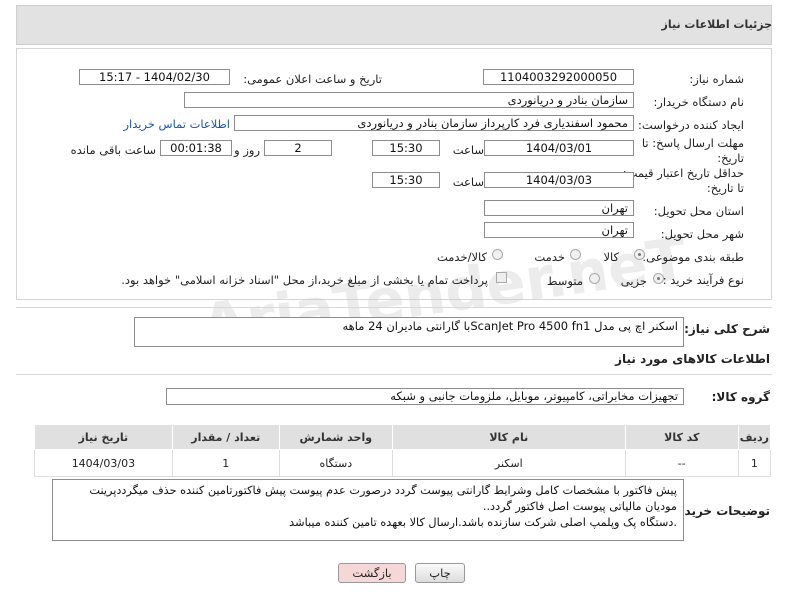 The width and height of the screenshot is (788, 598). What do you see at coordinates (312, 79) in the screenshot?
I see `announce-datetime-label: تاریخ و ساعت اعلان عمومی:` at bounding box center [312, 79].